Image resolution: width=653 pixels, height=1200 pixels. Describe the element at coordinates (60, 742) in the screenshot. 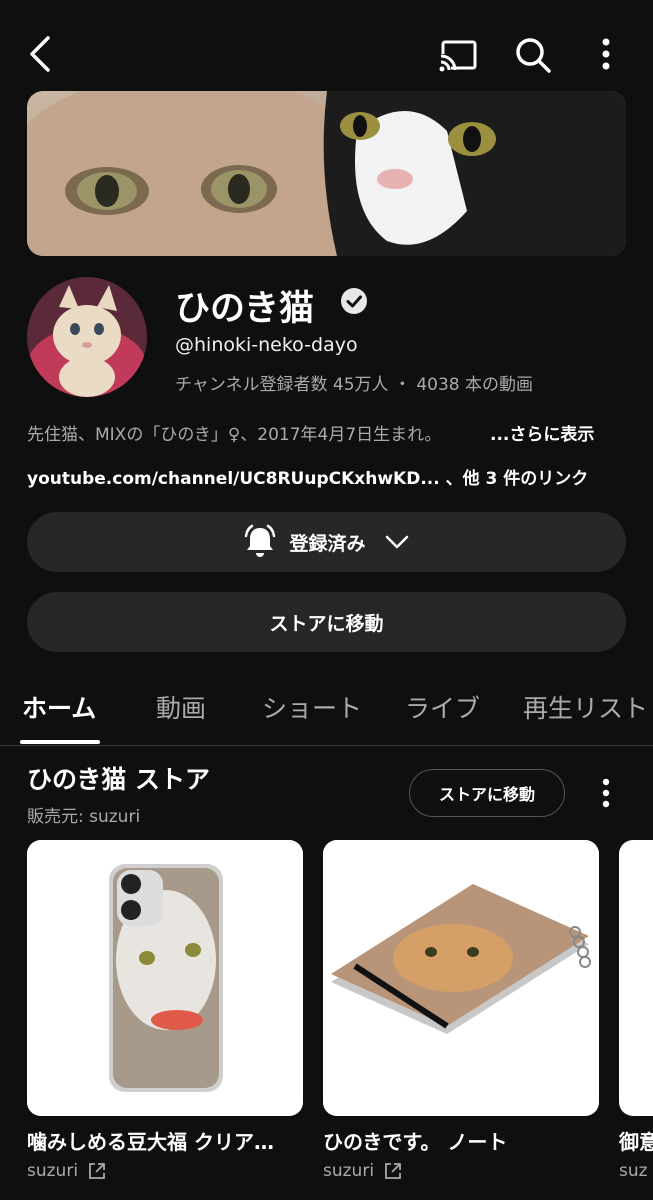

I see `active-tab-indicator` at that location.